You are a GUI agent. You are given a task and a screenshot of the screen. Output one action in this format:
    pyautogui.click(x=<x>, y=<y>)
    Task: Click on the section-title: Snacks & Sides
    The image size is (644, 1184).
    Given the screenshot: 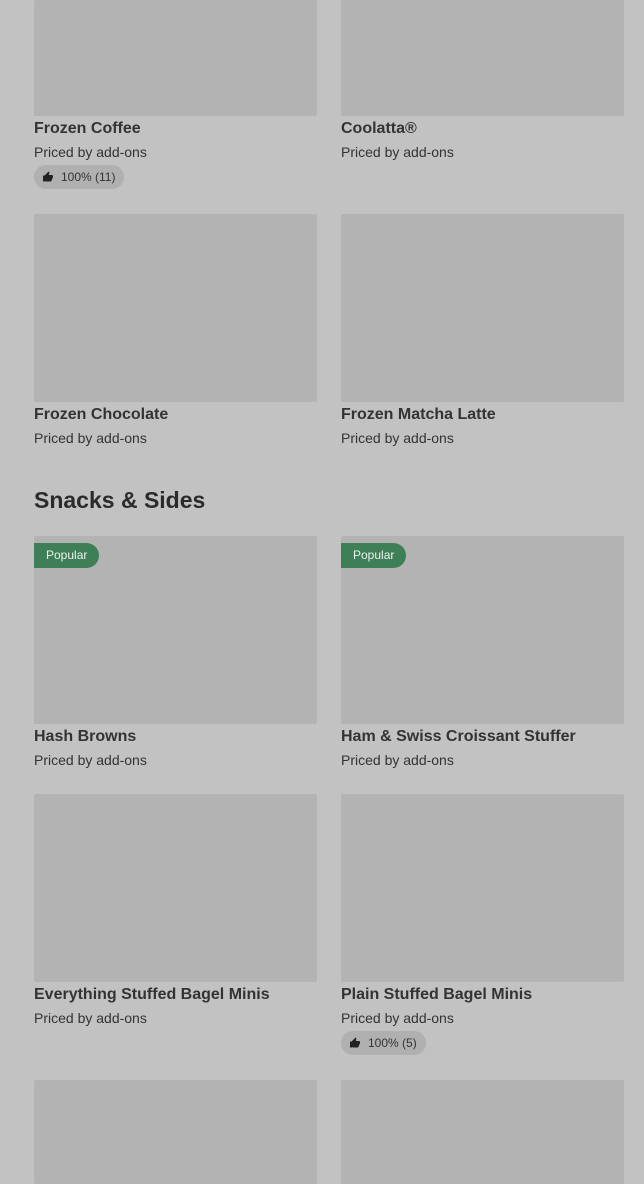 What is the action you would take?
    pyautogui.click(x=120, y=500)
    